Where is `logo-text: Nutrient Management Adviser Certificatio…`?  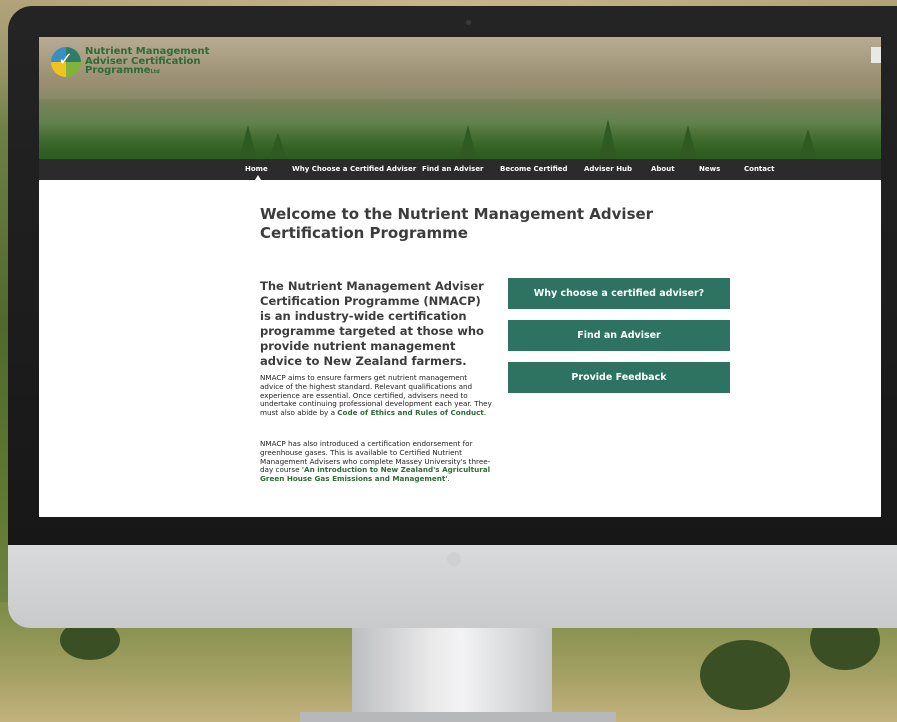 logo-text: Nutrient Management Adviser Certificatio… is located at coordinates (147, 62).